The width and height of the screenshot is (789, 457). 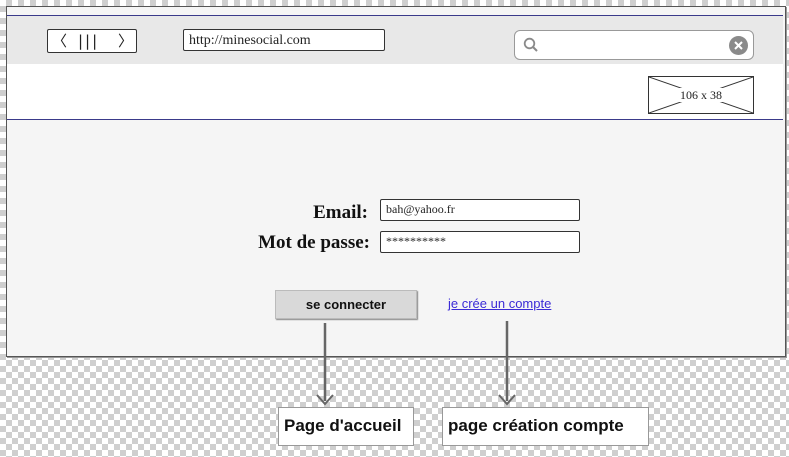 What do you see at coordinates (416, 363) in the screenshot?
I see `flow-arrows` at bounding box center [416, 363].